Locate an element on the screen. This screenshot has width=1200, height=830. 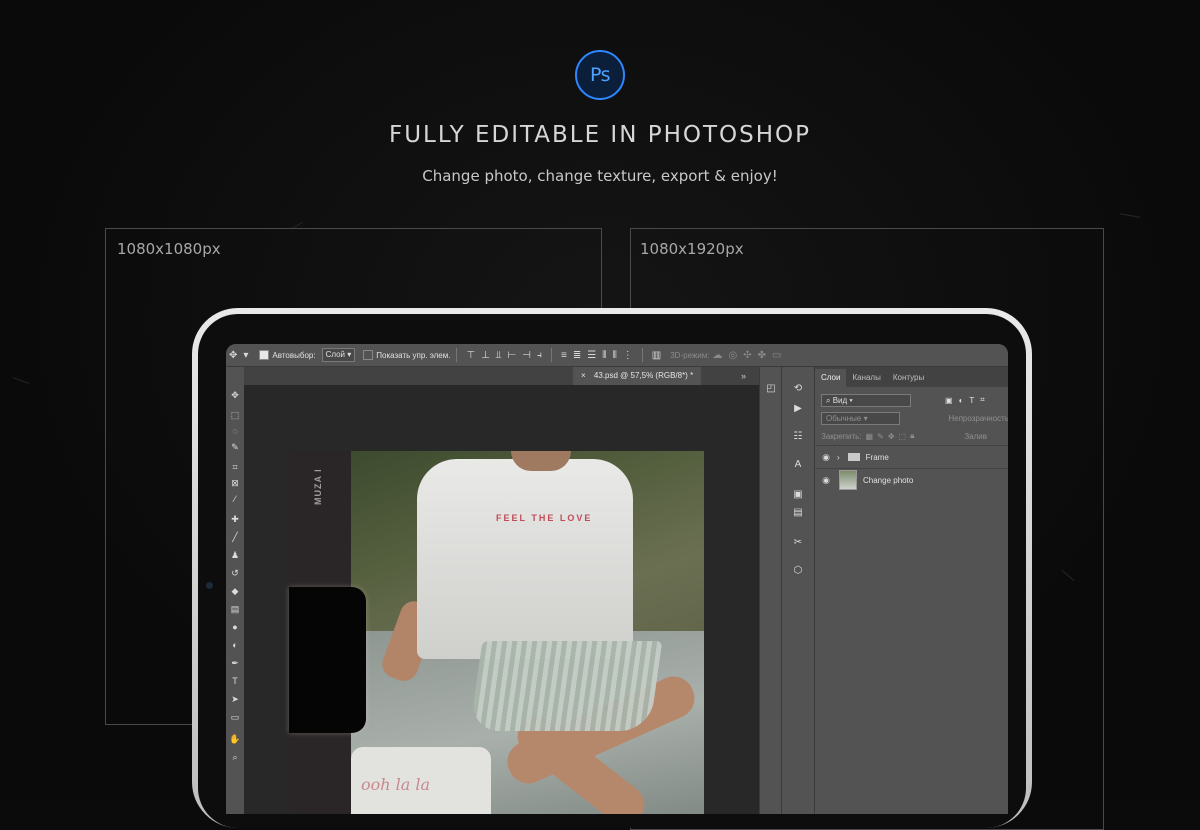
3d-roll-icon: ◎ is located at coordinates (732, 355).